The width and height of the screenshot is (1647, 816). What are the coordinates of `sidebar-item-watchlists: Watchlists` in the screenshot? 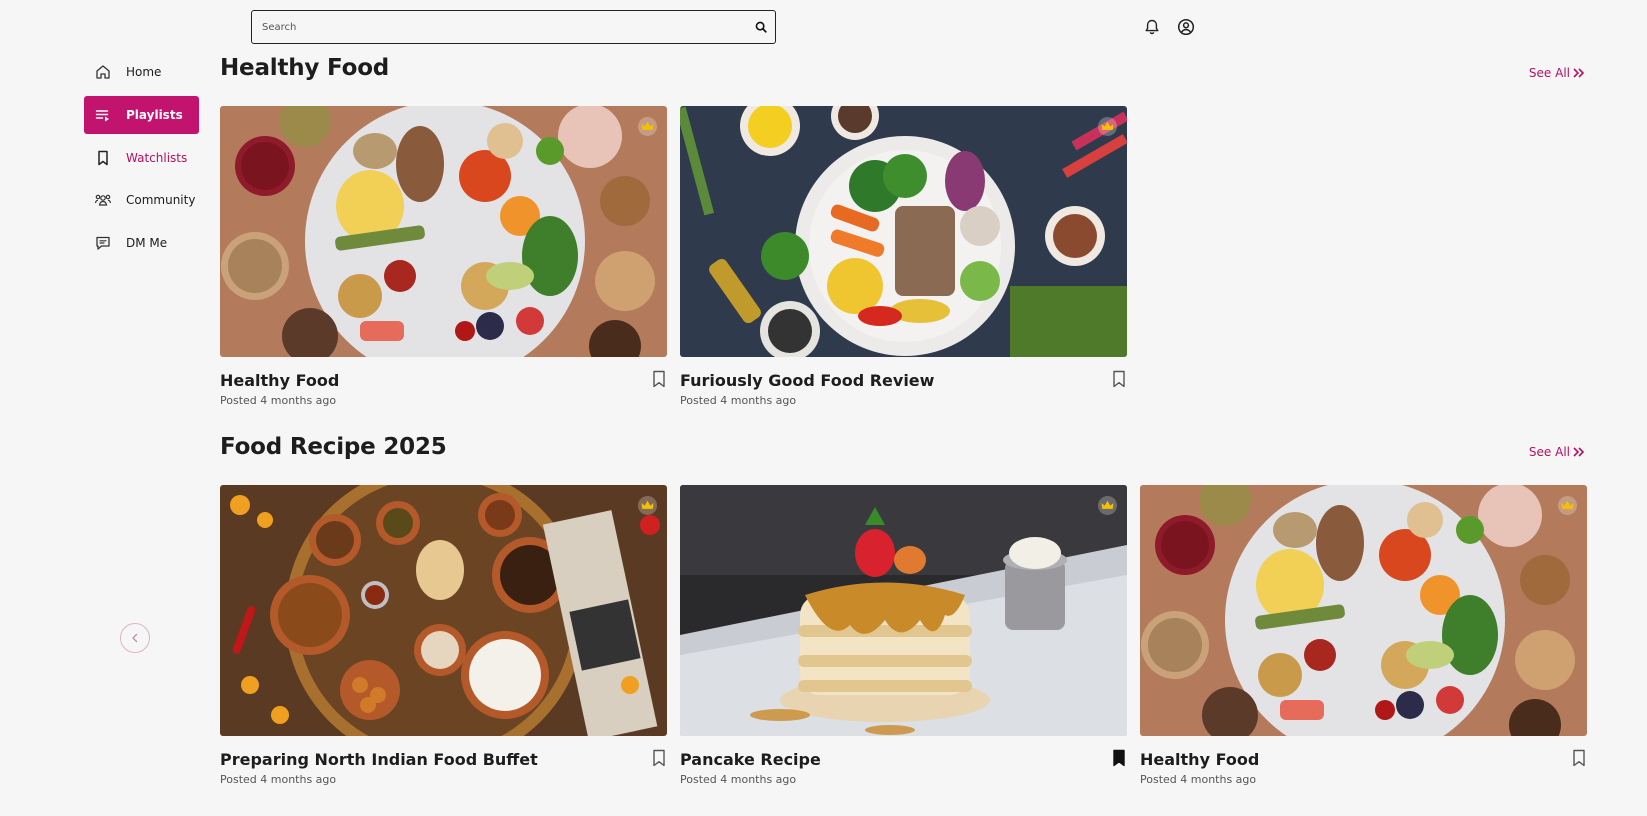 It's located at (141, 158).